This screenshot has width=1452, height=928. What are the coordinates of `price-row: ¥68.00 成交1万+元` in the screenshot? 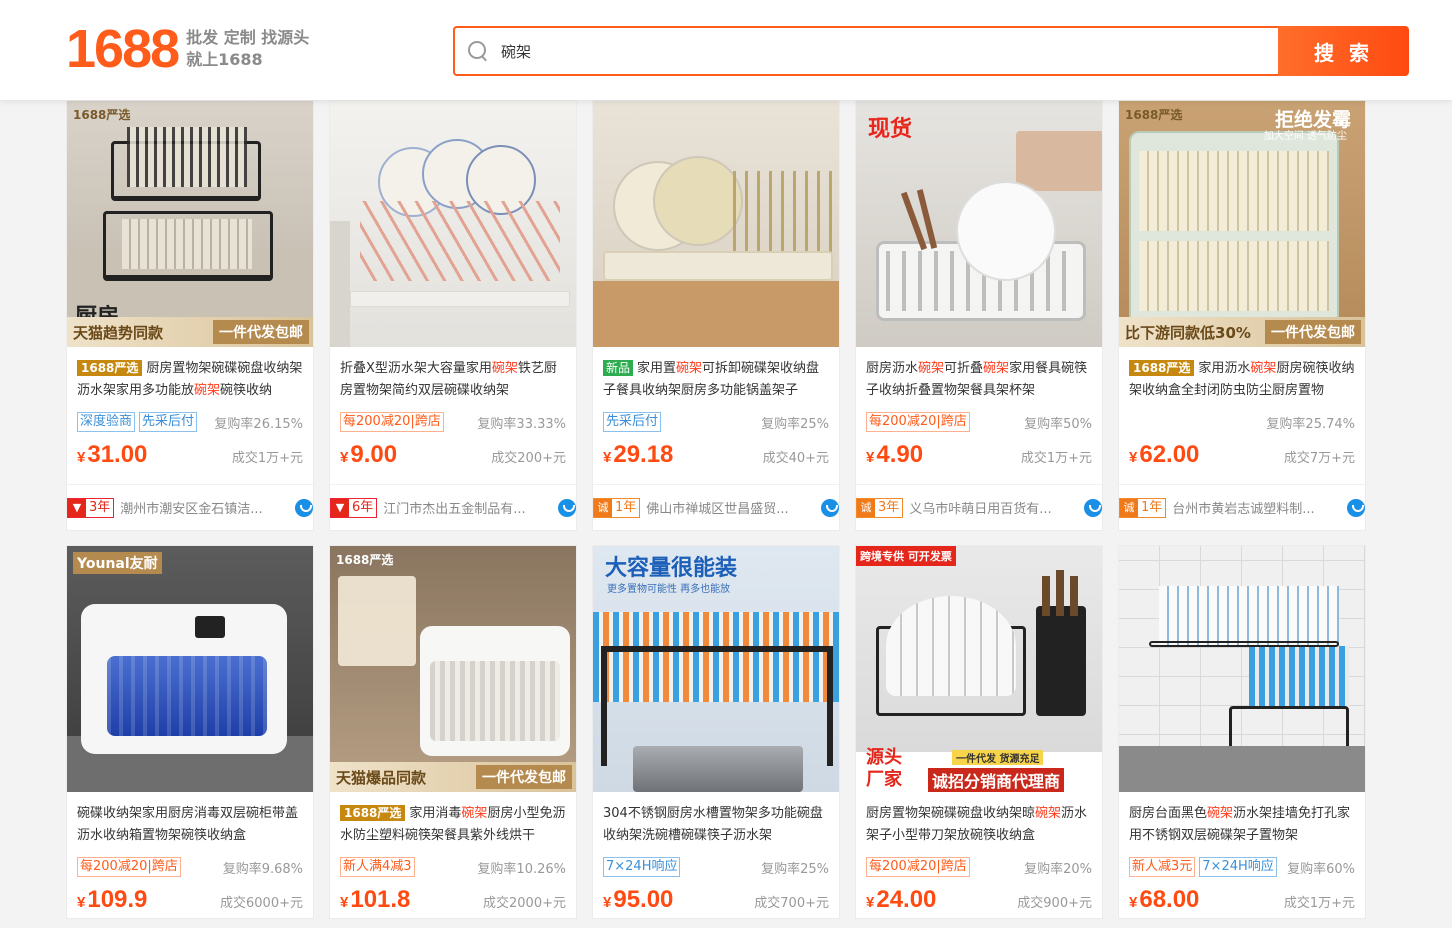 It's located at (1242, 902).